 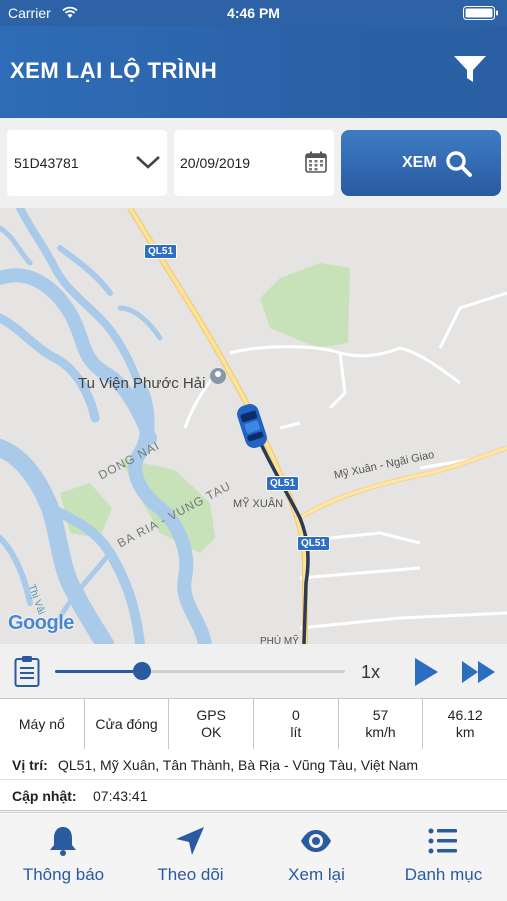 What do you see at coordinates (316, 841) in the screenshot?
I see `eye-icon` at bounding box center [316, 841].